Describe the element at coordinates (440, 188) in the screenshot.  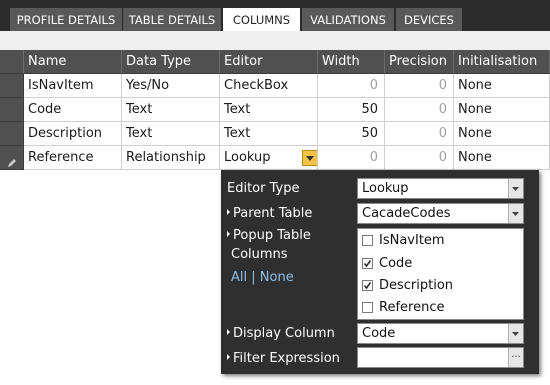
I see `editor-type-select: Lookup` at that location.